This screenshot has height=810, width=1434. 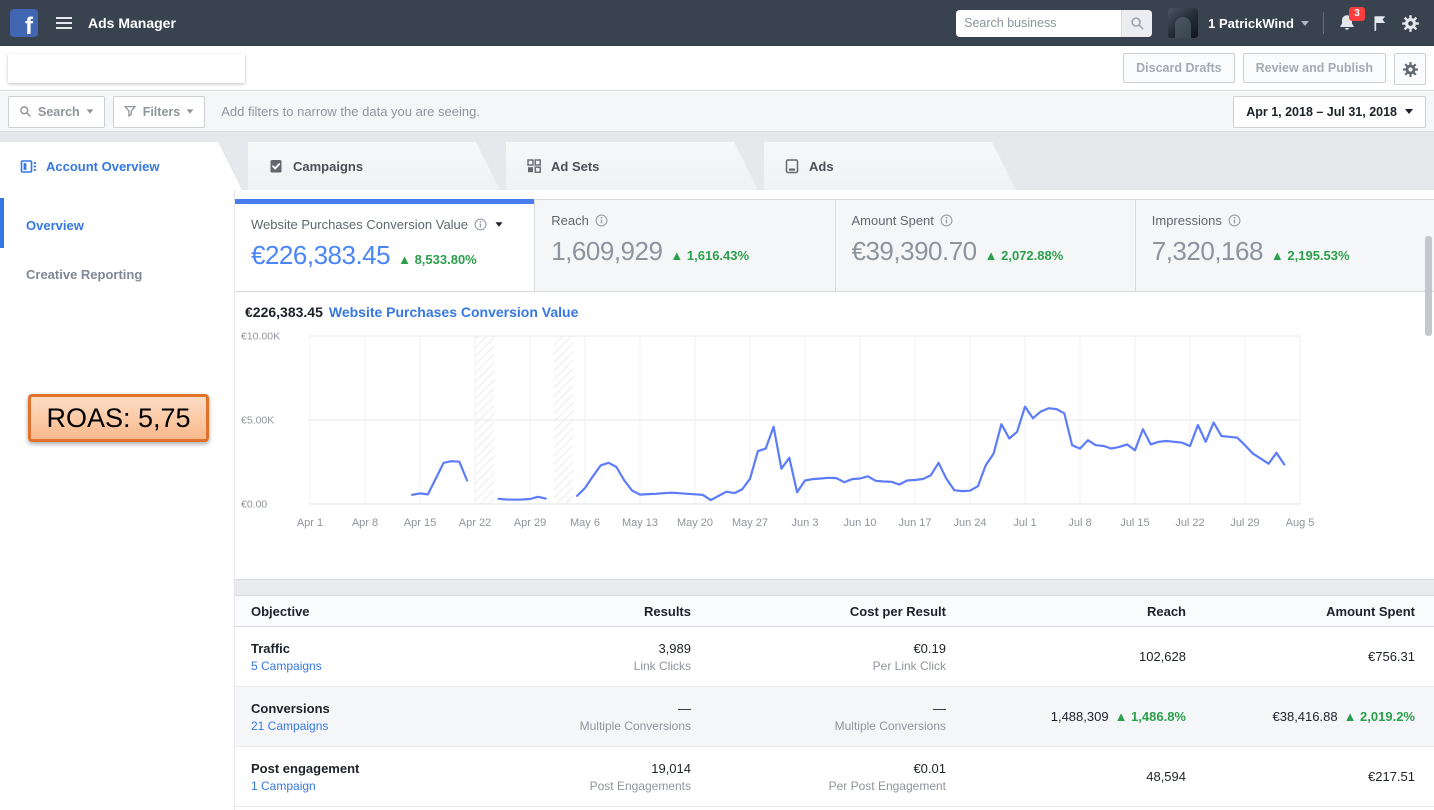 What do you see at coordinates (1179, 68) in the screenshot?
I see `discard-drafts-button: Discard Drafts` at bounding box center [1179, 68].